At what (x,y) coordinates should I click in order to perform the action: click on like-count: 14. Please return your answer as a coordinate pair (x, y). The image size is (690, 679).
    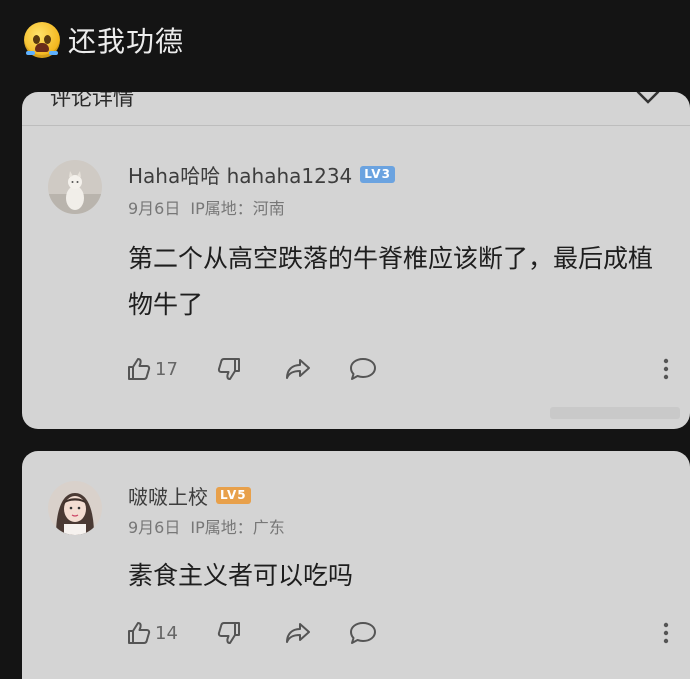
    Looking at the image, I should click on (166, 633).